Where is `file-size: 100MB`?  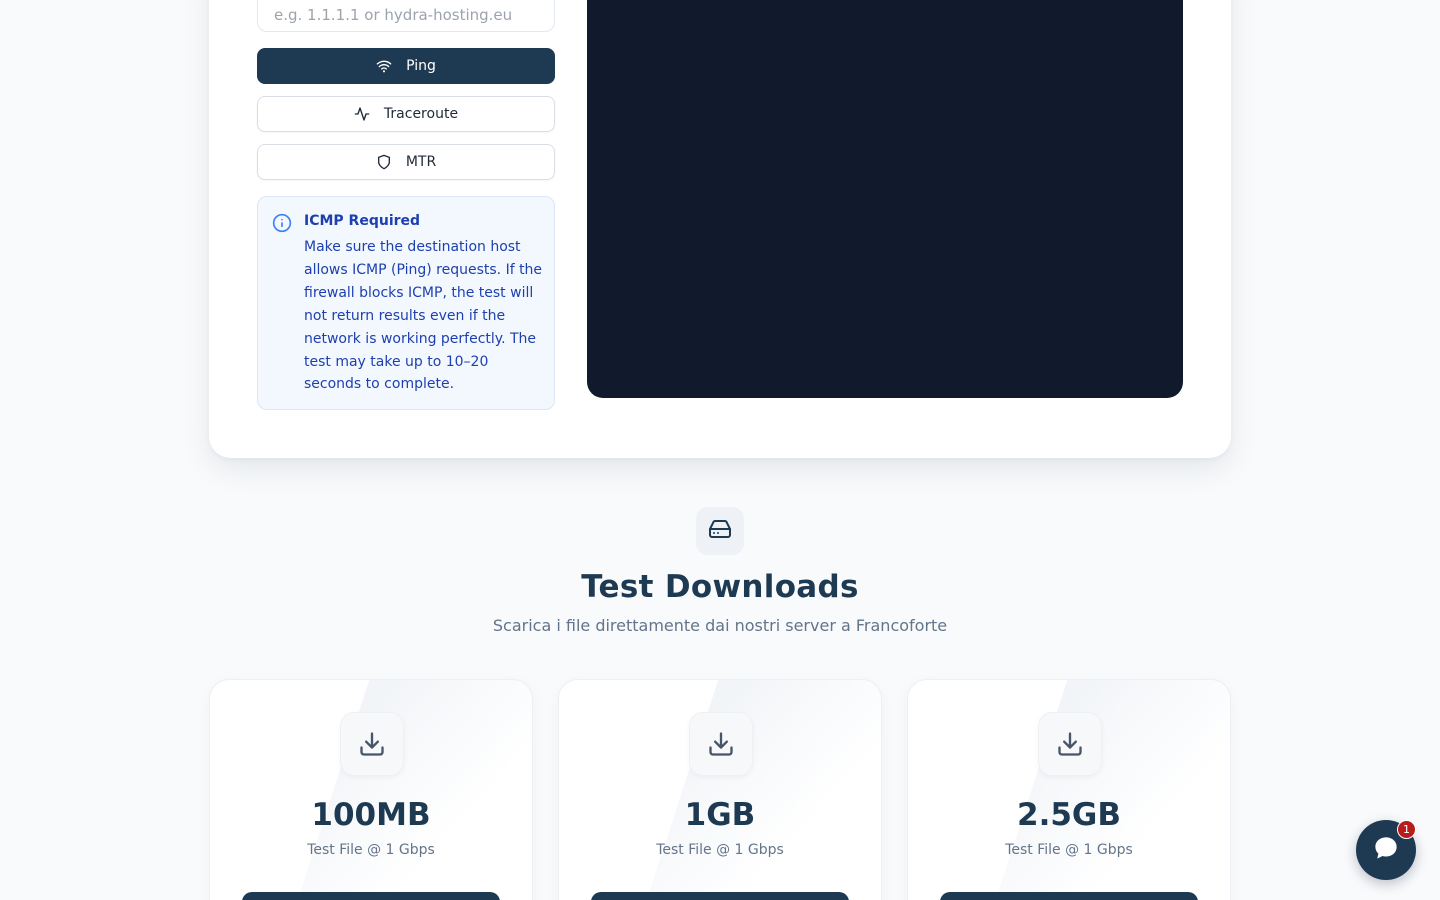
file-size: 100MB is located at coordinates (371, 815).